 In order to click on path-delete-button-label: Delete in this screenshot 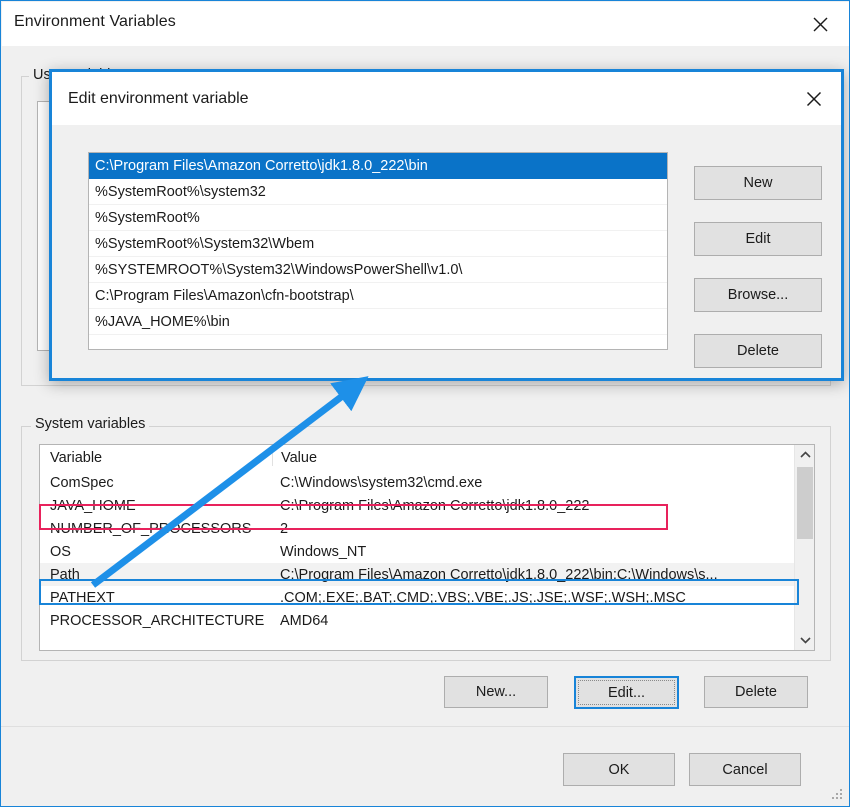, I will do `click(758, 351)`.